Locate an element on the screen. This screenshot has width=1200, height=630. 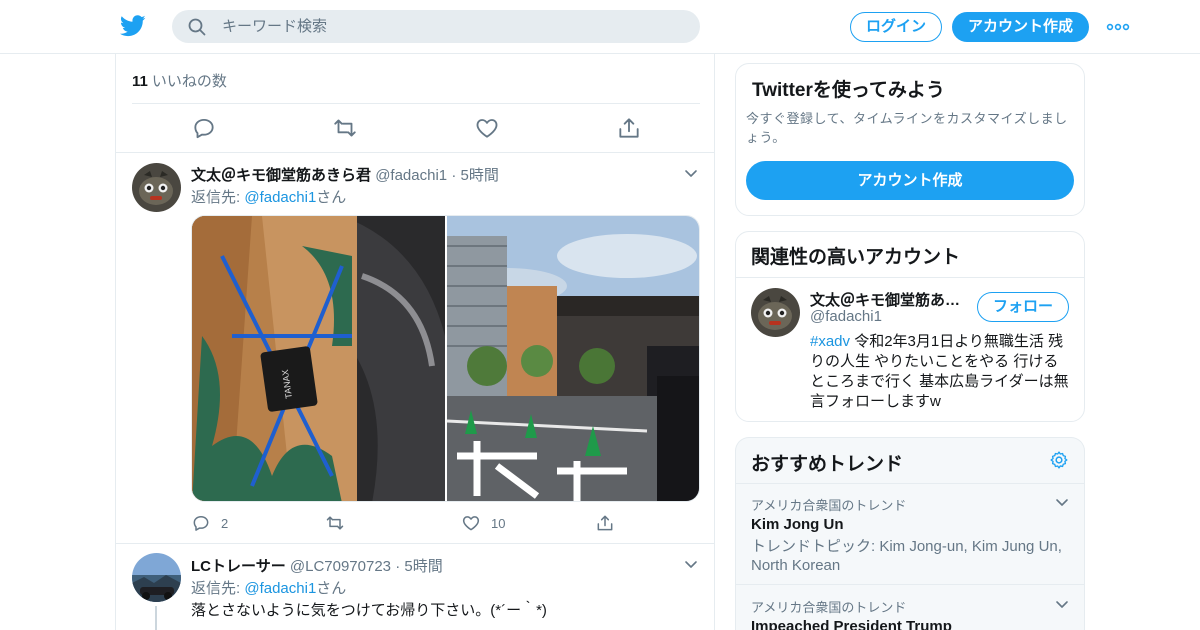
trend-name: Kim Jong Un is located at coordinates (797, 524).